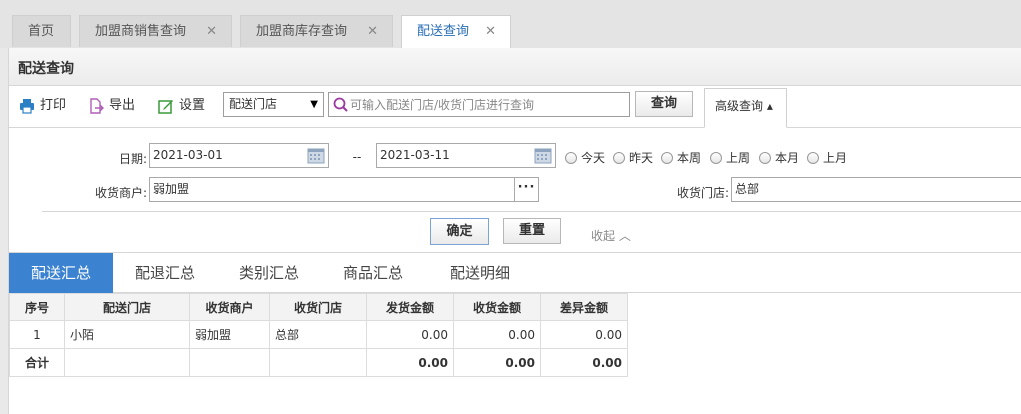  Describe the element at coordinates (239, 155) in the screenshot. I see `date-from-field: 2021-03-01` at that location.